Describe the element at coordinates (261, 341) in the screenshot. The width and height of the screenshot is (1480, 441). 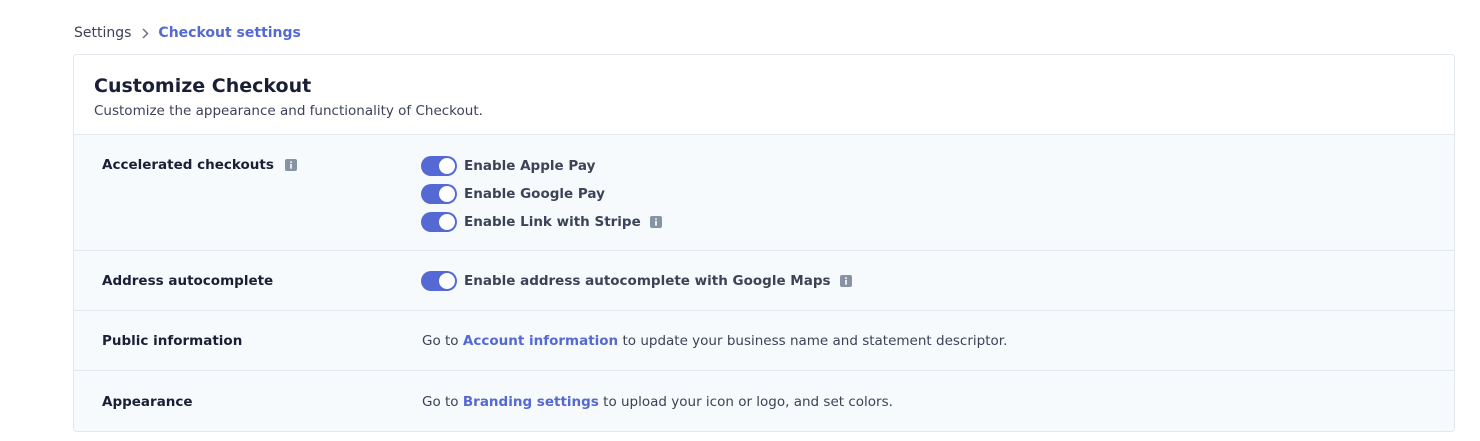
I see `row-label-public-information: Public information` at that location.